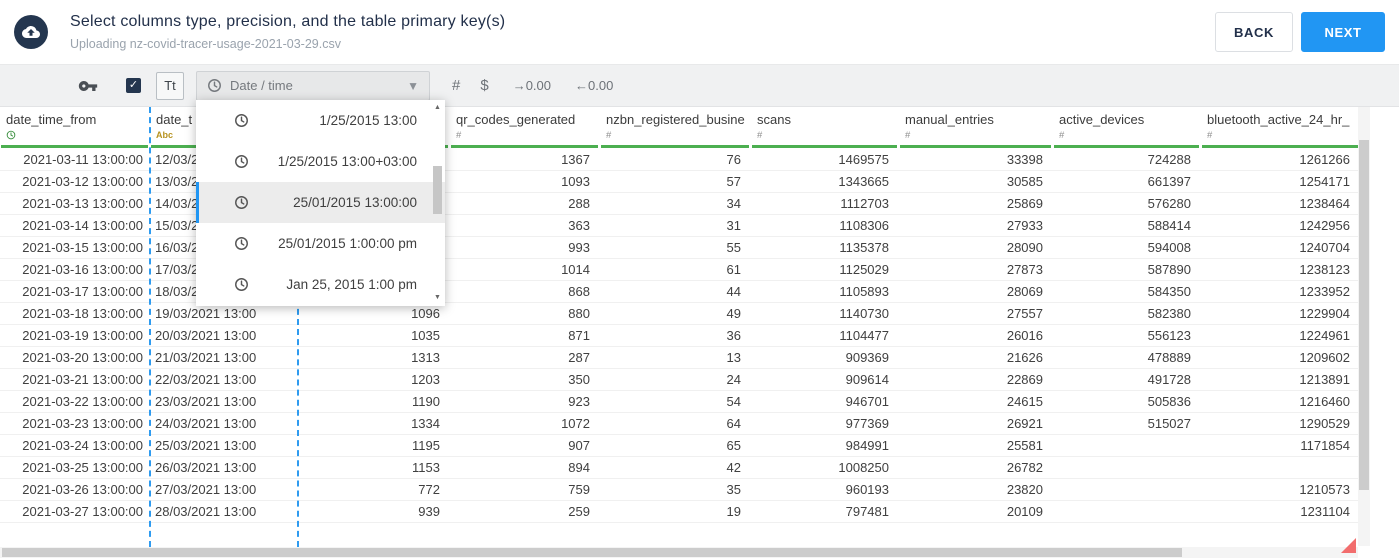 This screenshot has height=560, width=1399. I want to click on table-cell: 1210573, so click(1324, 489).